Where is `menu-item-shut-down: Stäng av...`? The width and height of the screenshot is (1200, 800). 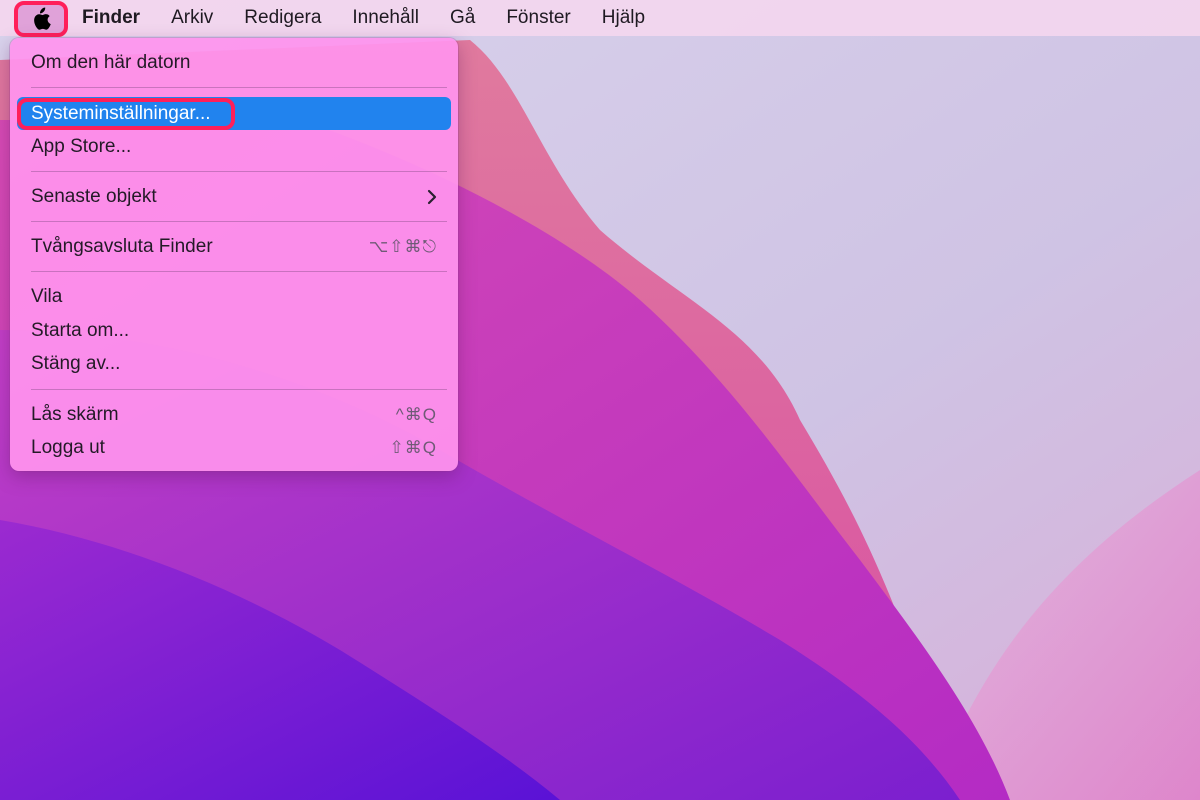 menu-item-shut-down: Stäng av... is located at coordinates (234, 363).